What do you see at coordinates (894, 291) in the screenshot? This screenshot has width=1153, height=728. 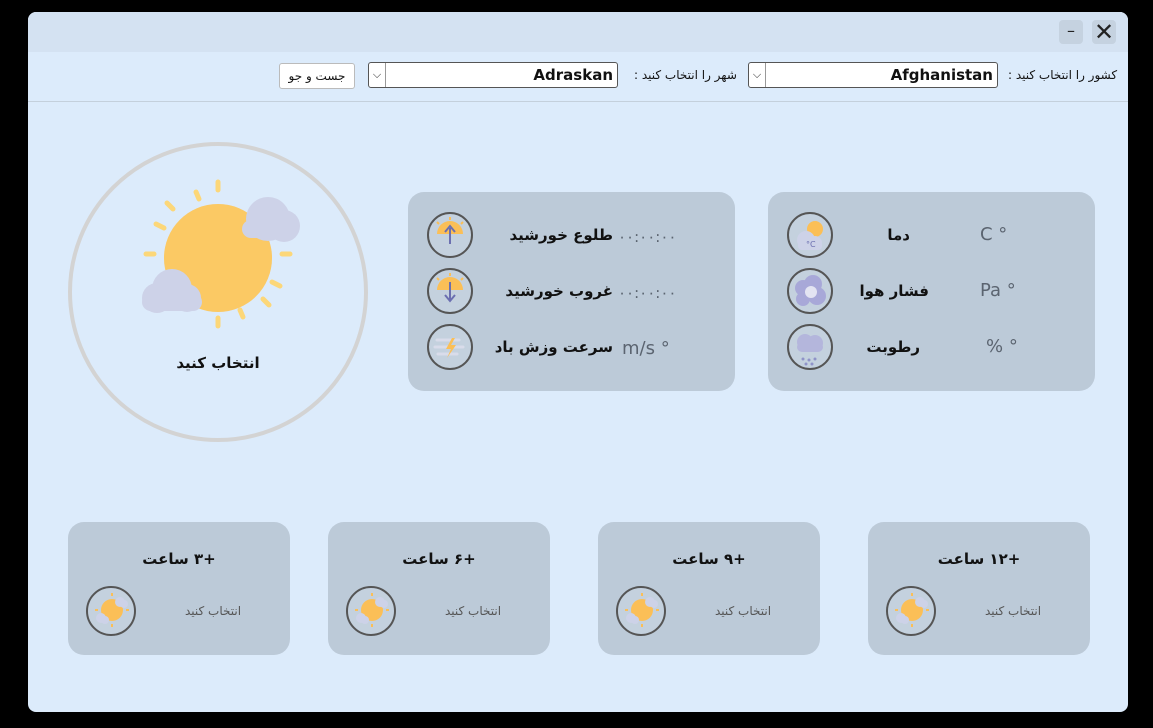 I see `pressure-label: فشار هوا` at bounding box center [894, 291].